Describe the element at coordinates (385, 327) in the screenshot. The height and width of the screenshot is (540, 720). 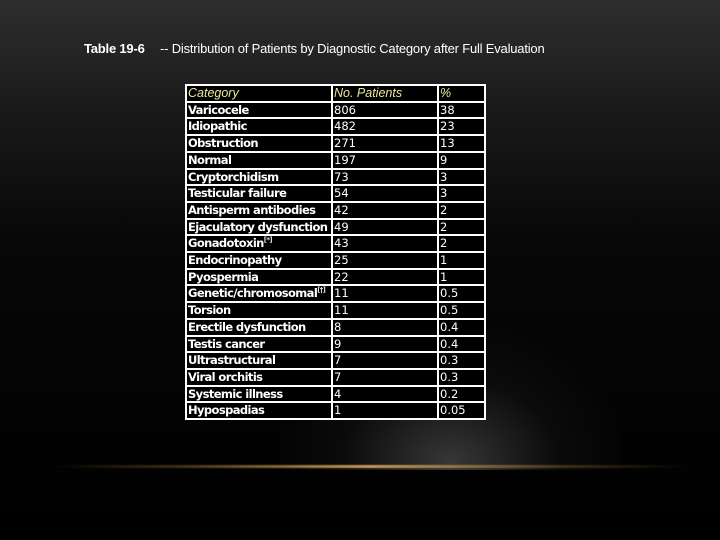
I see `cell-patients: 8` at that location.